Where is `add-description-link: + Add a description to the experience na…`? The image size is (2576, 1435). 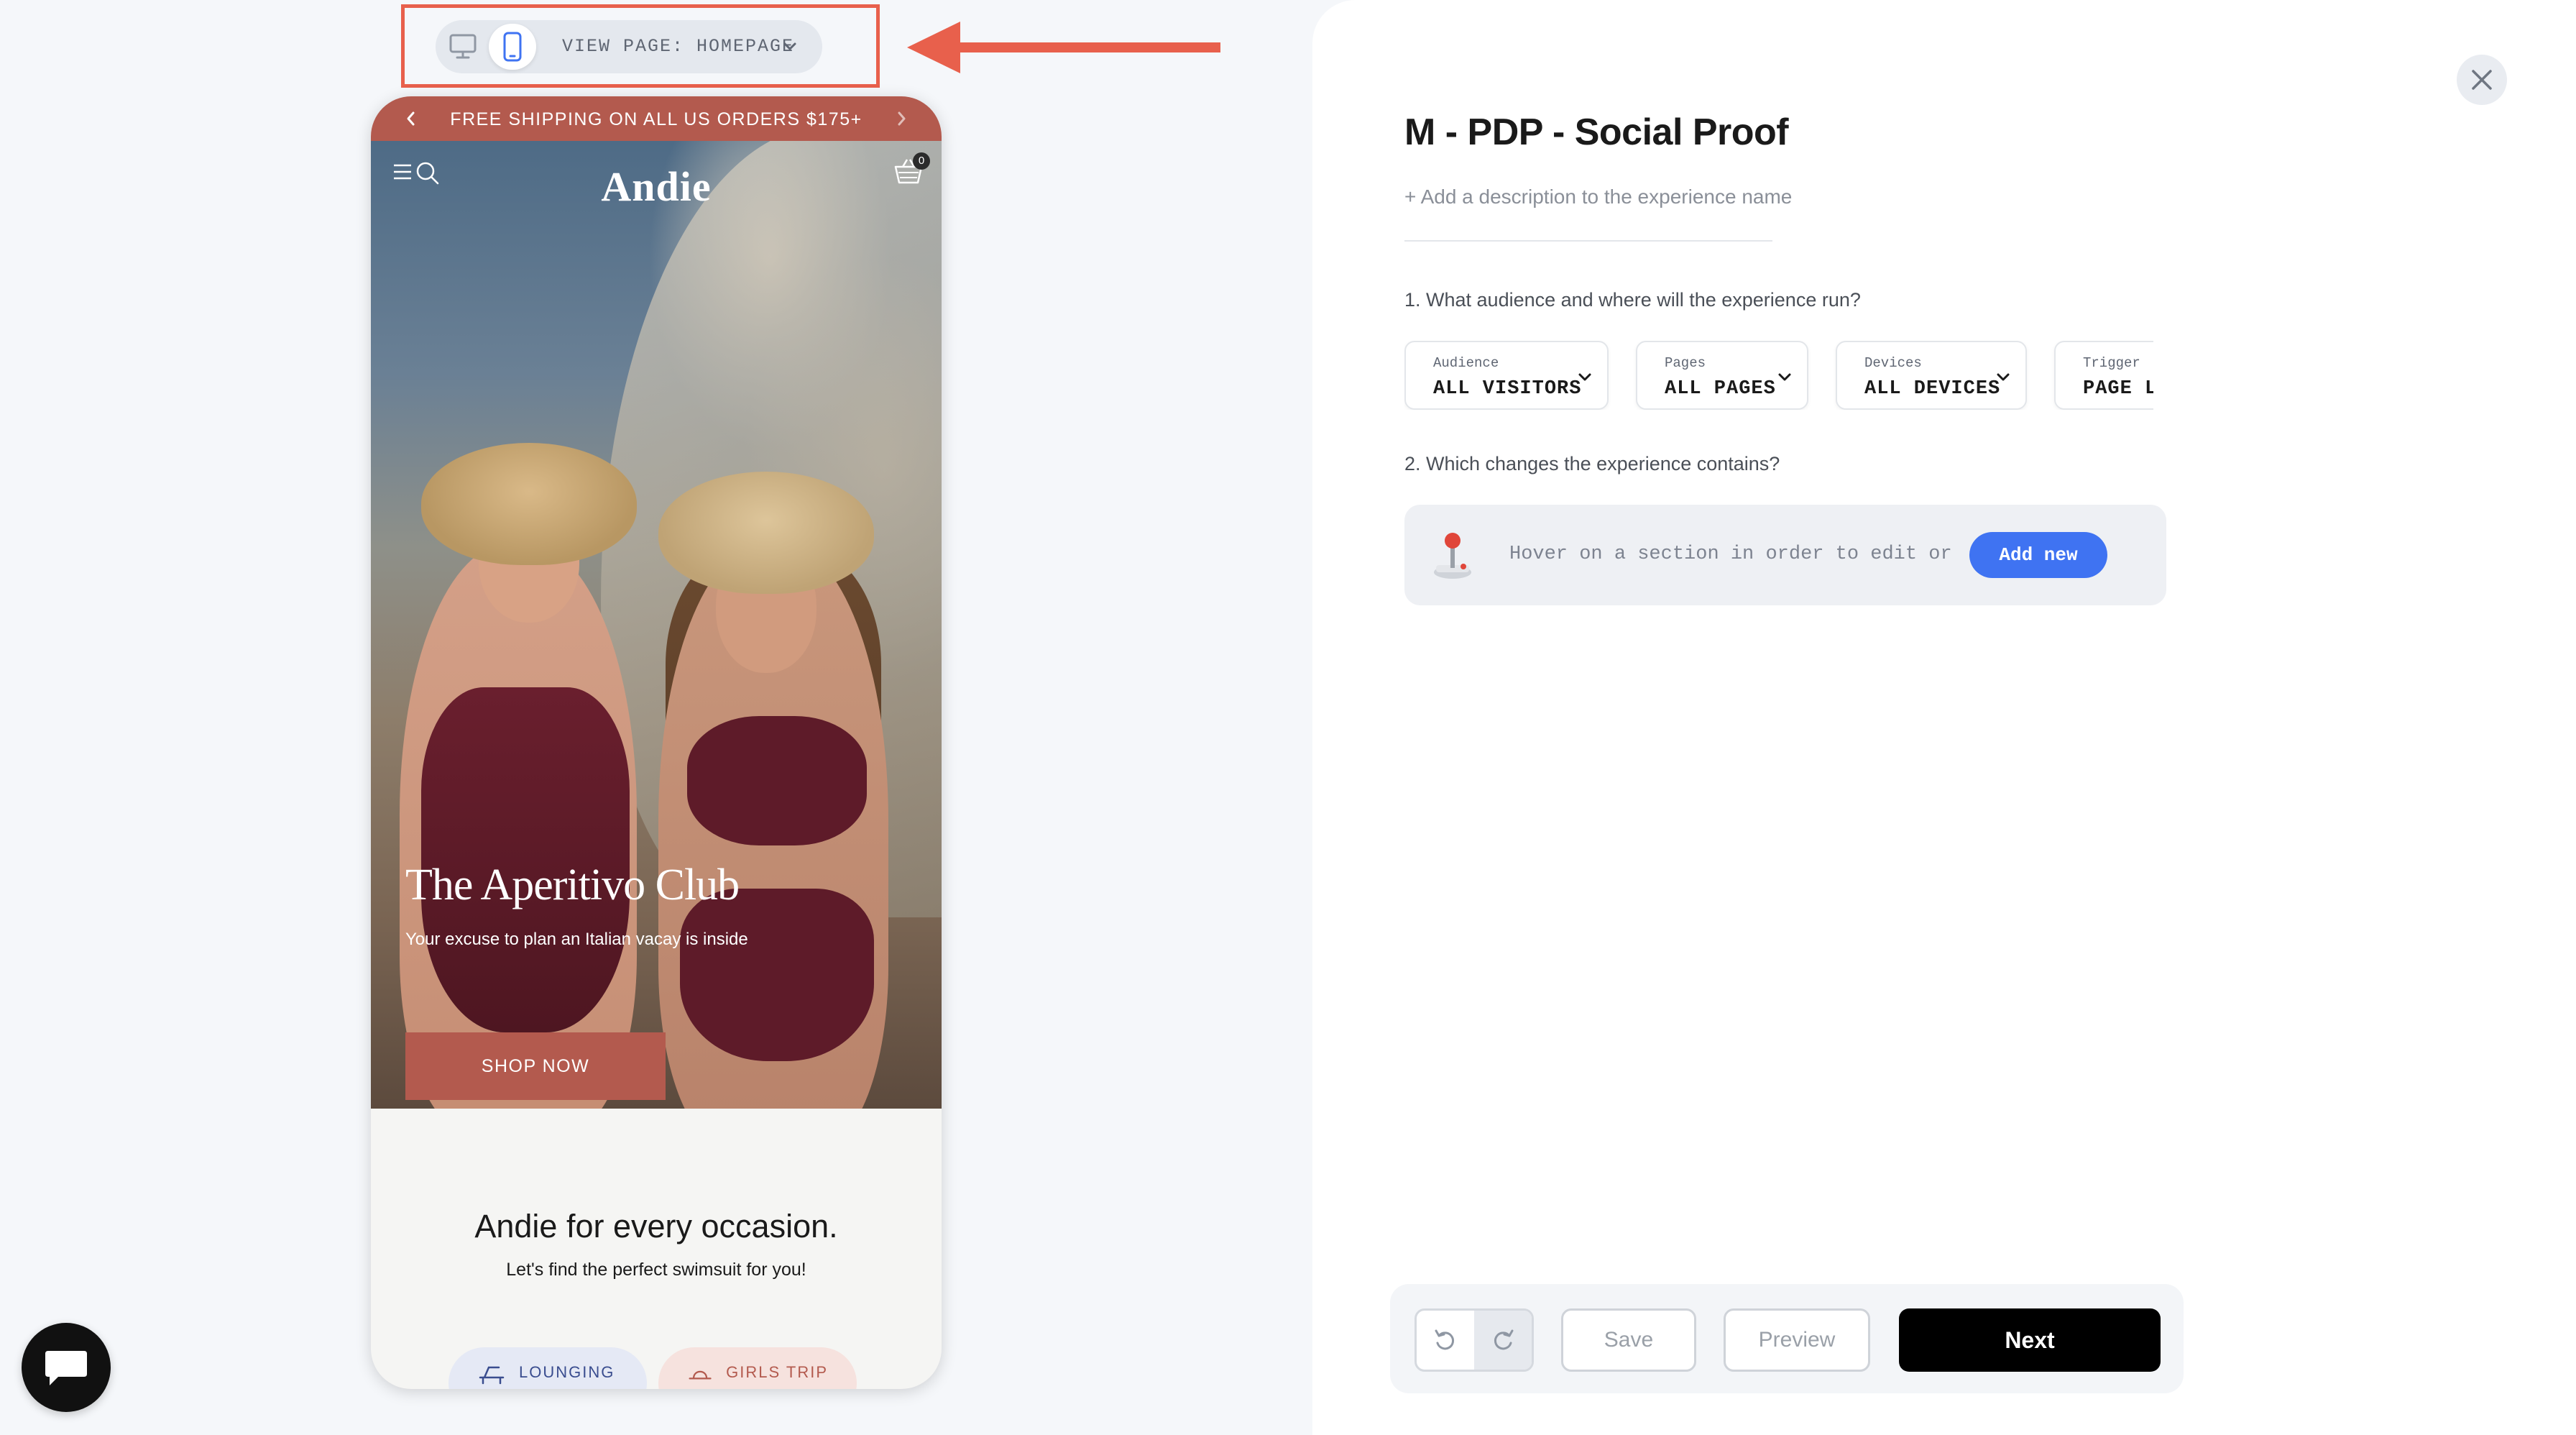
add-description-link: + Add a description to the experience na… is located at coordinates (1598, 197).